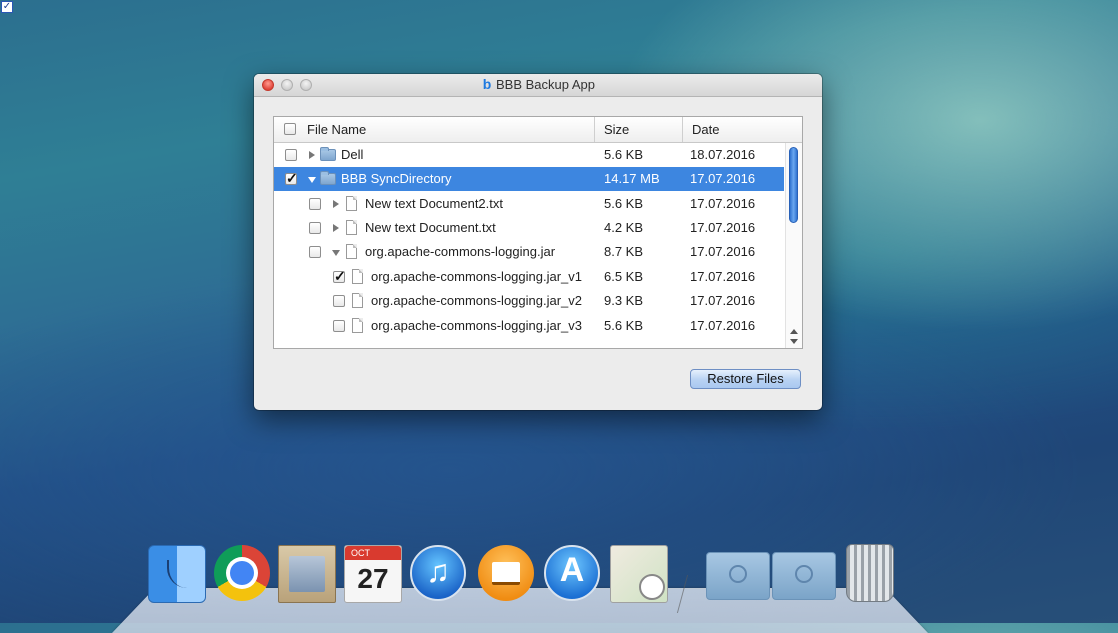 This screenshot has width=1118, height=633. What do you see at coordinates (373, 578) in the screenshot?
I see `calendar-day: 27` at bounding box center [373, 578].